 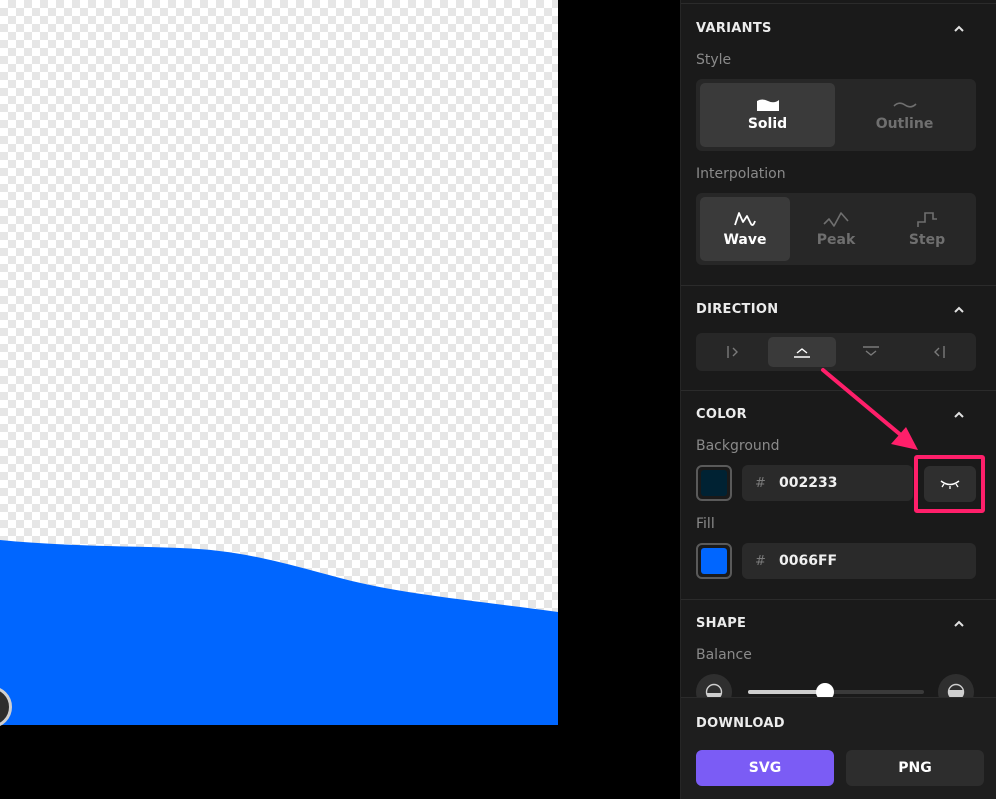 What do you see at coordinates (838, 2) in the screenshot?
I see `top-divider` at bounding box center [838, 2].